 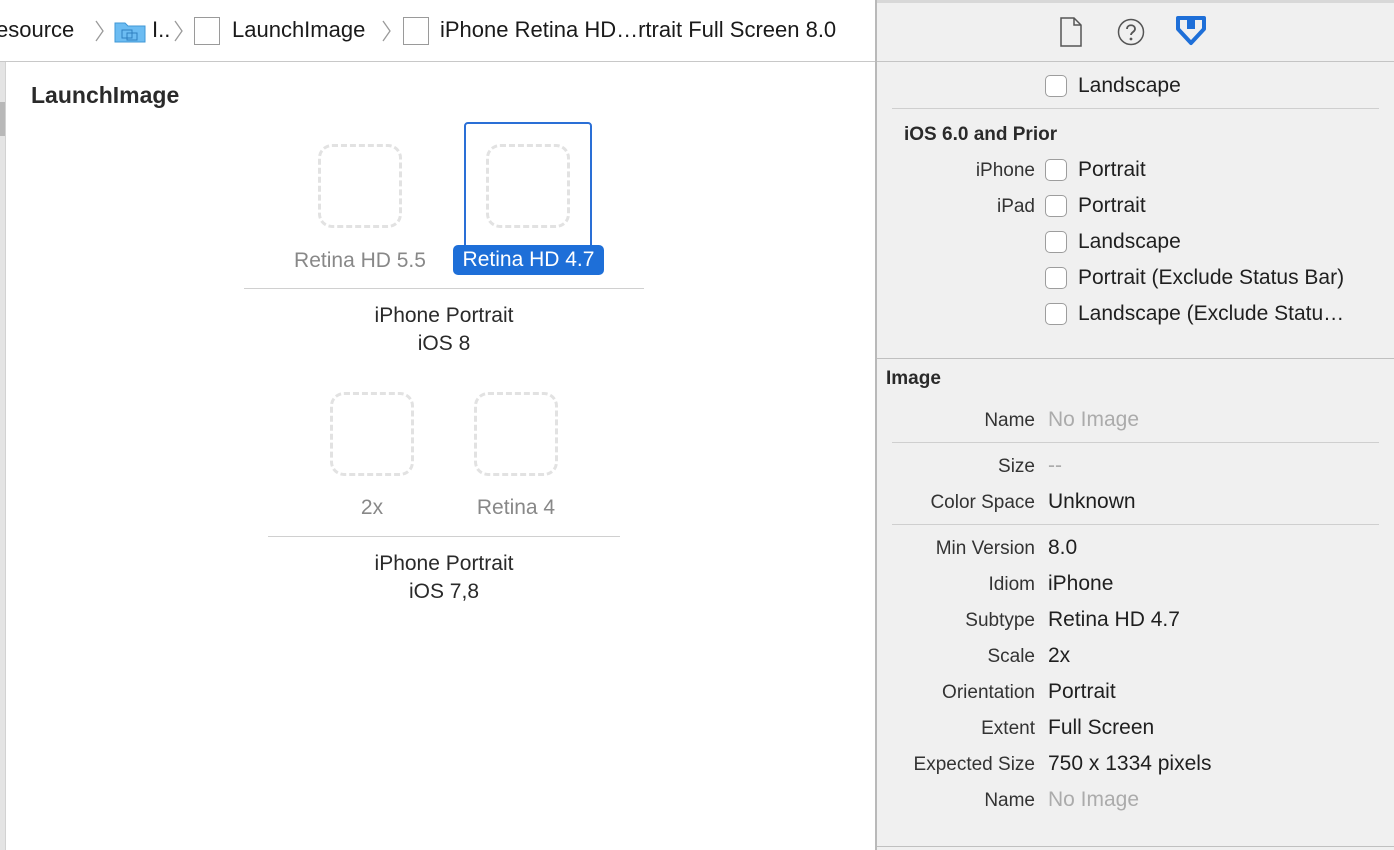 What do you see at coordinates (444, 591) in the screenshot?
I see `group-caption-os: iOS 7,8` at bounding box center [444, 591].